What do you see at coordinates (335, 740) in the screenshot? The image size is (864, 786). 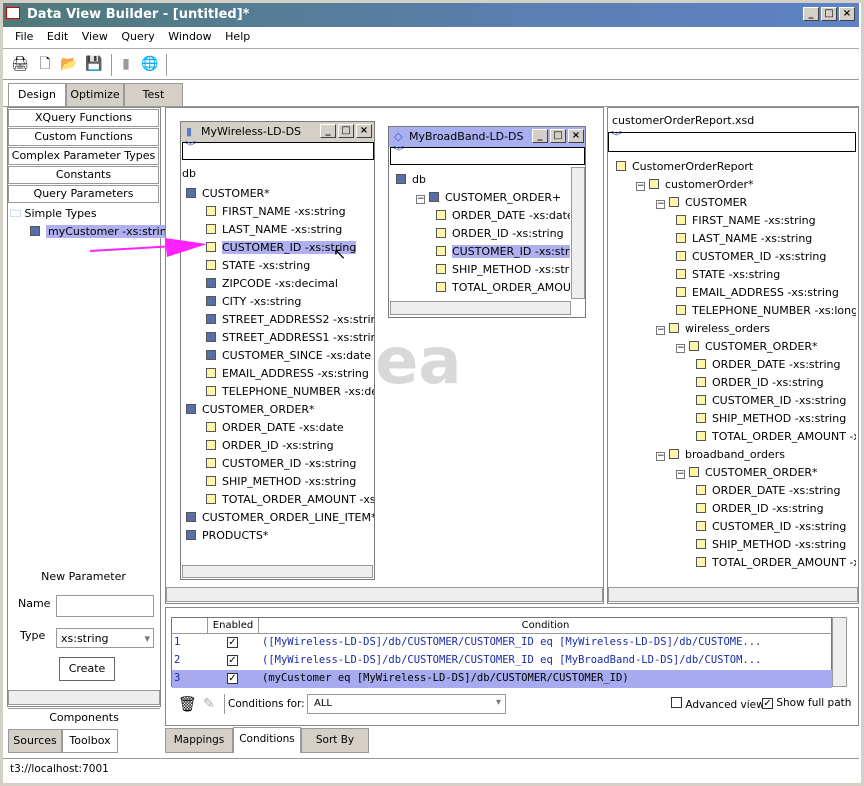 I see `tab-sort-by: Sort By` at bounding box center [335, 740].